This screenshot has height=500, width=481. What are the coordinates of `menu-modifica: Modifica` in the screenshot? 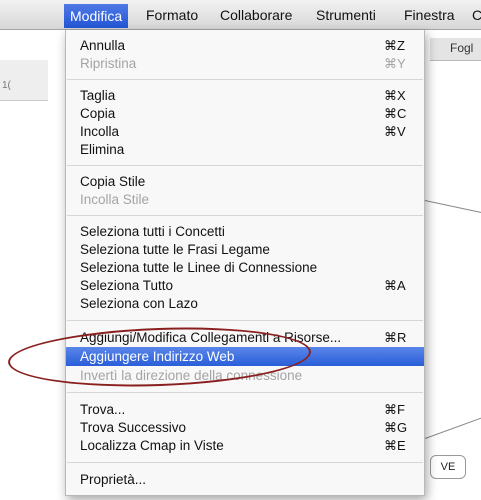 It's located at (96, 16).